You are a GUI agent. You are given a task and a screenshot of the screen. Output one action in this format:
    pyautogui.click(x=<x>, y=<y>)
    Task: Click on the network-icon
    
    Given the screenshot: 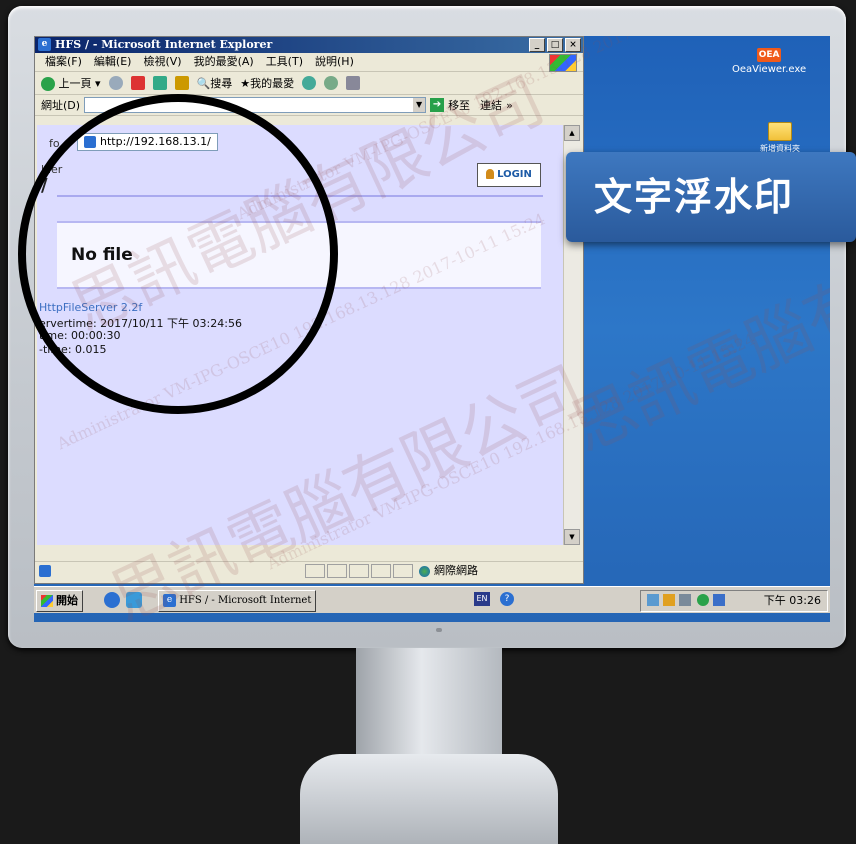 What is the action you would take?
    pyautogui.click(x=653, y=600)
    